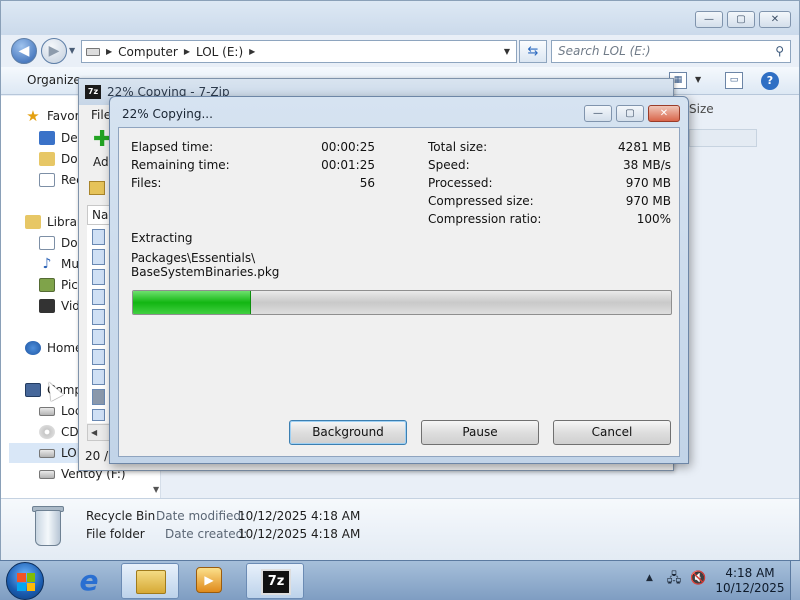  Describe the element at coordinates (698, 79) in the screenshot. I see `view-dropdown-icon: ▼` at that location.